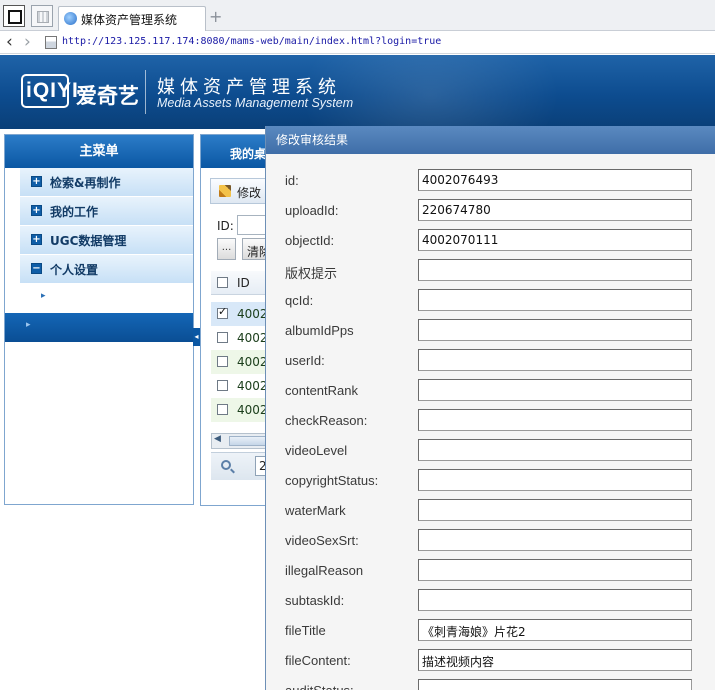  I want to click on collapse-minus-icon: −, so click(36, 268).